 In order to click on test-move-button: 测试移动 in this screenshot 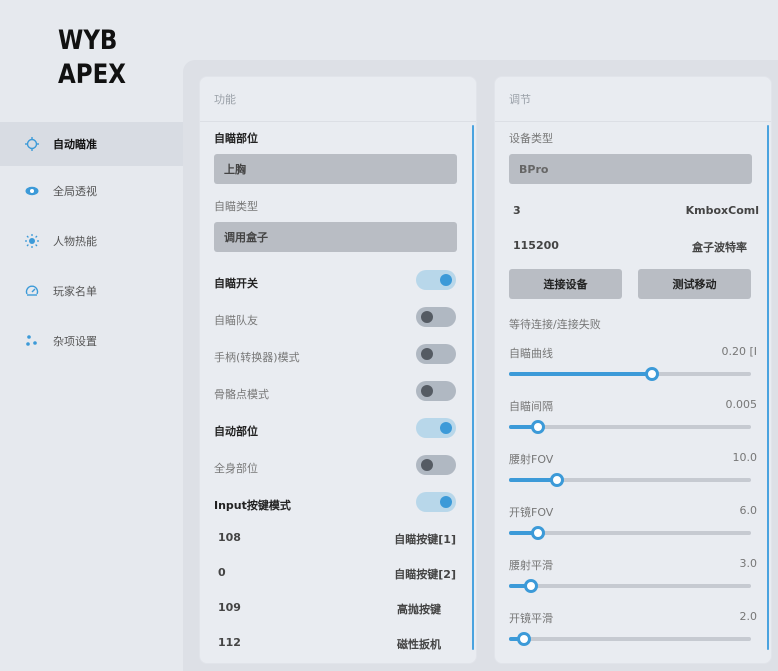, I will do `click(694, 284)`.